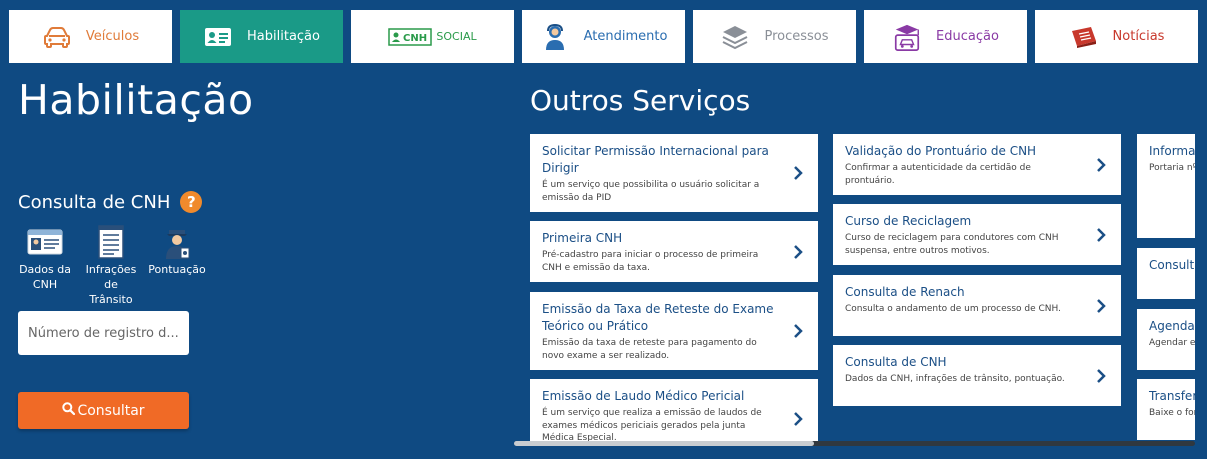 Image resolution: width=1207 pixels, height=459 pixels. I want to click on service-title: Emissão de Laudo Médico Pericial, so click(643, 396).